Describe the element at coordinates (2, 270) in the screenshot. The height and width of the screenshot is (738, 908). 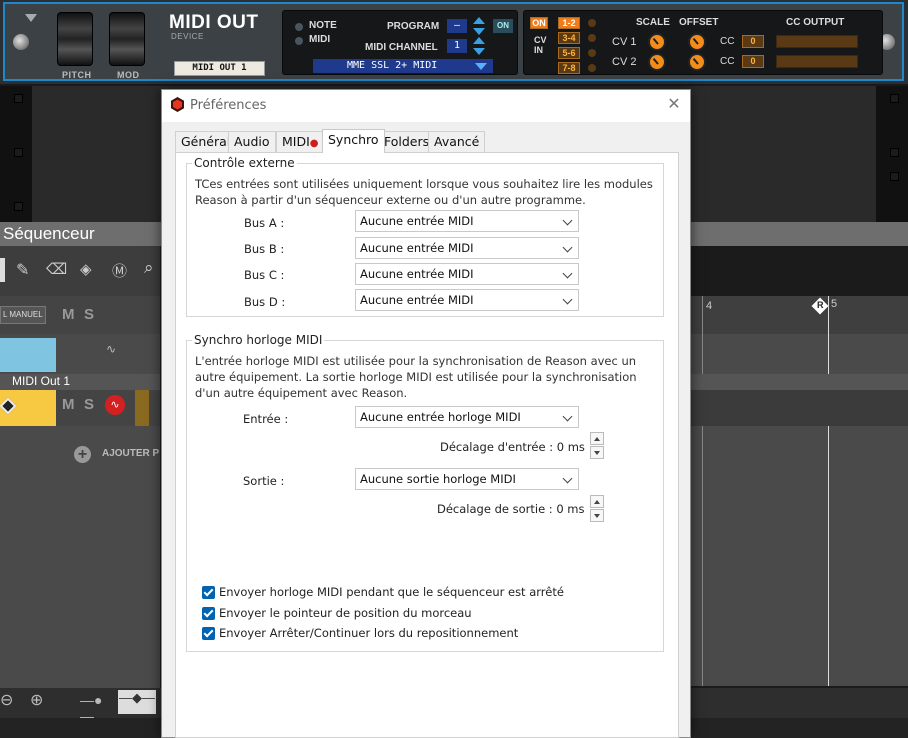
I see `select-tool` at that location.